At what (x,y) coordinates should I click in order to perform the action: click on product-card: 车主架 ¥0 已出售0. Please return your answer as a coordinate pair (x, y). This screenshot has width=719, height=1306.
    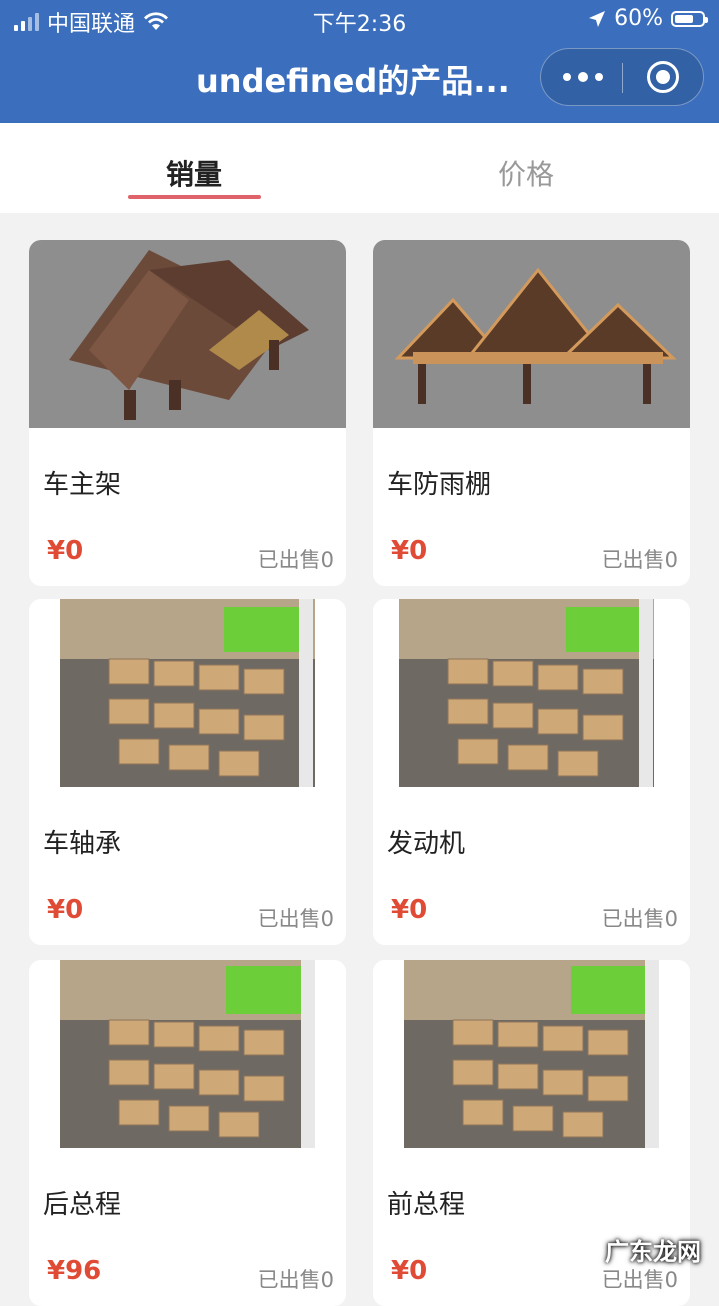
    Looking at the image, I should click on (187, 413).